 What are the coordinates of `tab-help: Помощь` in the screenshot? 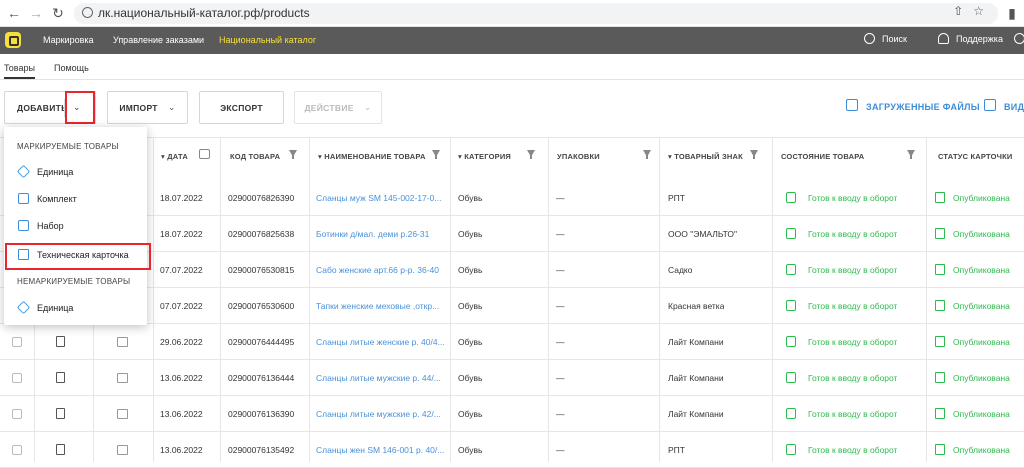 It's located at (71, 68).